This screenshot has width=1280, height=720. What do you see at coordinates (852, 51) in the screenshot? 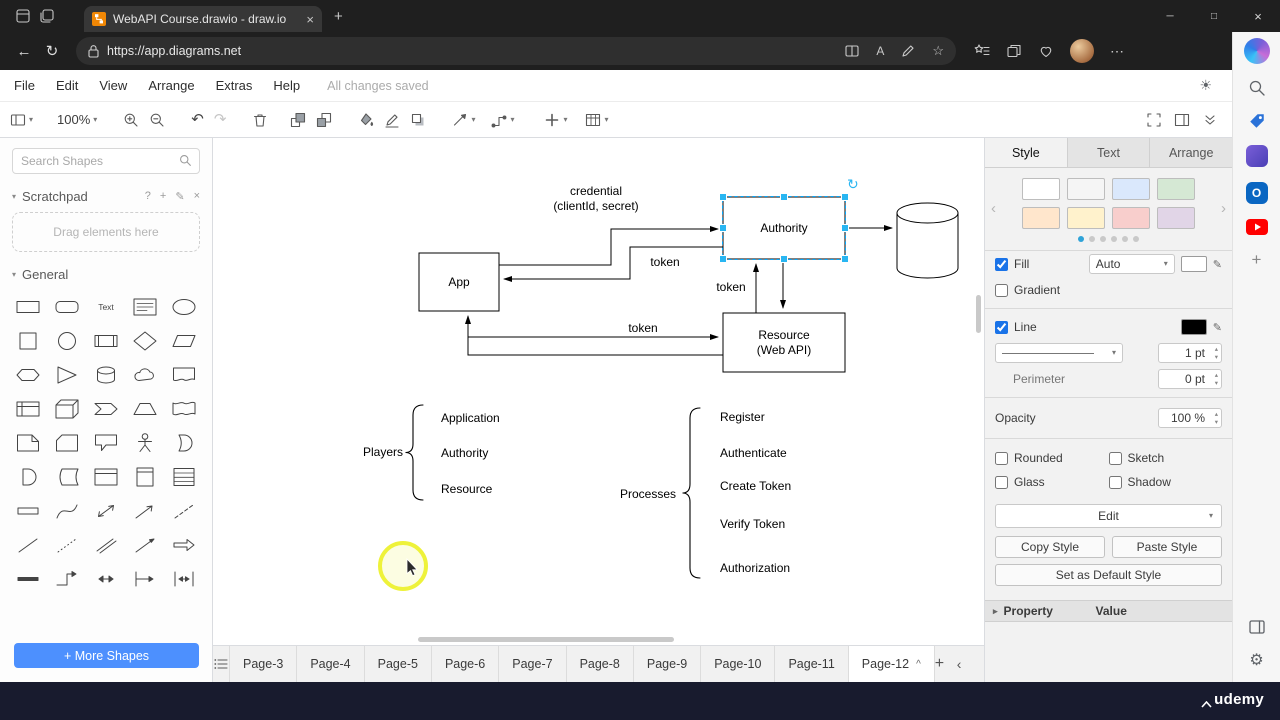
I see `split-screen-icon` at bounding box center [852, 51].